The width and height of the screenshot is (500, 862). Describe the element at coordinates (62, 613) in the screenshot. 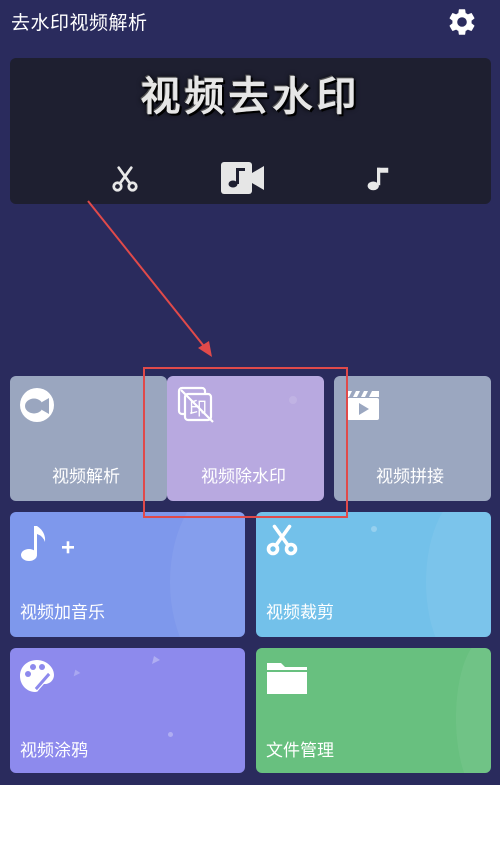

I see `tile-label: 视频加音乐` at that location.